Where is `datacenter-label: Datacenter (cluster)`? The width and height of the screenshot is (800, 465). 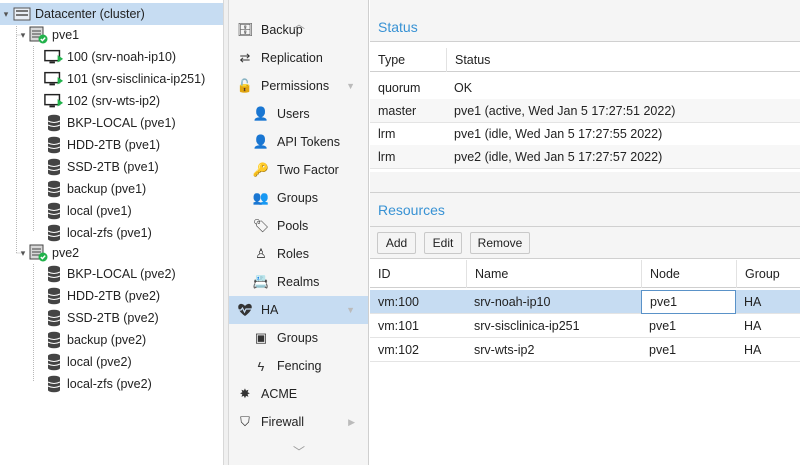 datacenter-label: Datacenter (cluster) is located at coordinates (90, 14).